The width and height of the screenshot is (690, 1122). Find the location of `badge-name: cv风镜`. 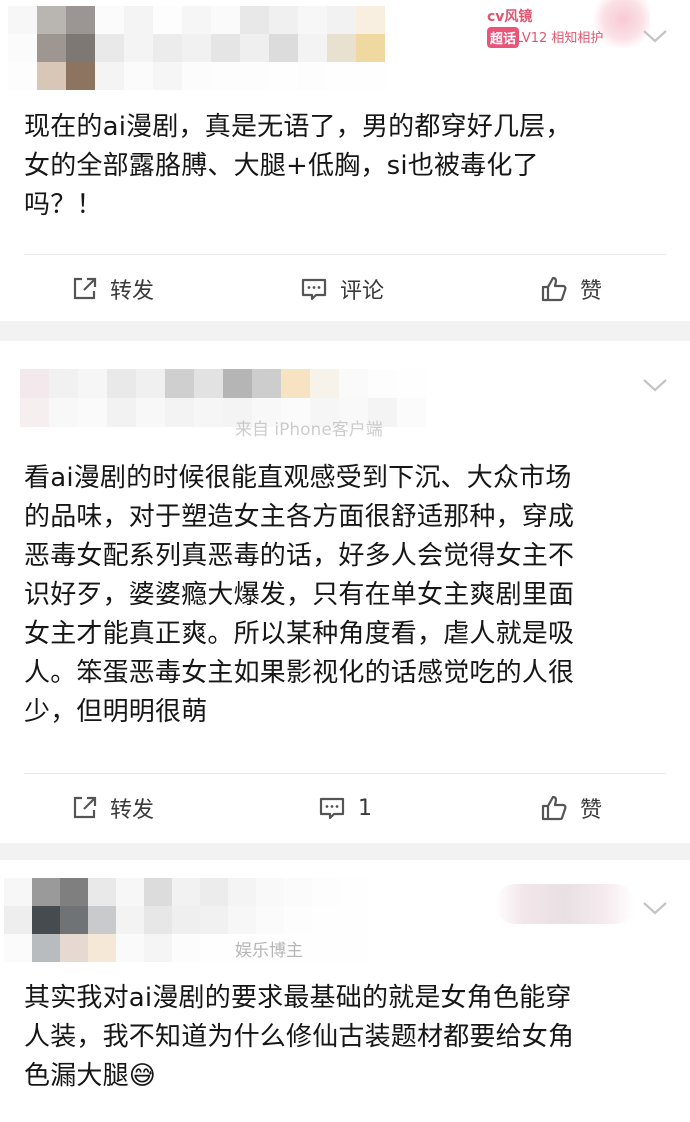

badge-name: cv风镜 is located at coordinates (510, 17).